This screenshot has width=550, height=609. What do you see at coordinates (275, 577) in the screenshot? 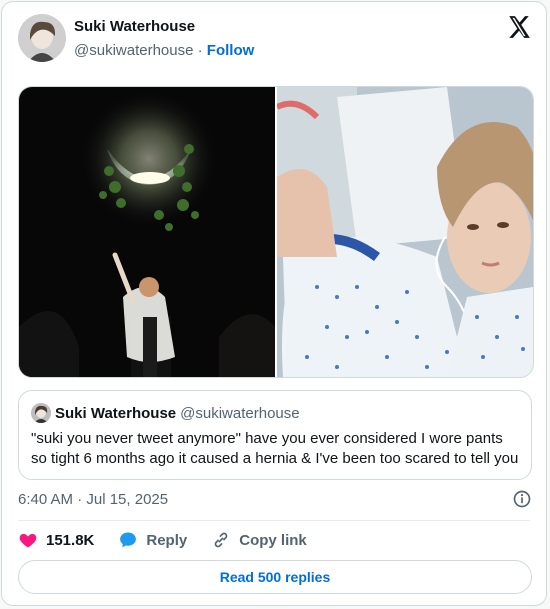
I see `read-replies-button: Read 500 replies` at bounding box center [275, 577].